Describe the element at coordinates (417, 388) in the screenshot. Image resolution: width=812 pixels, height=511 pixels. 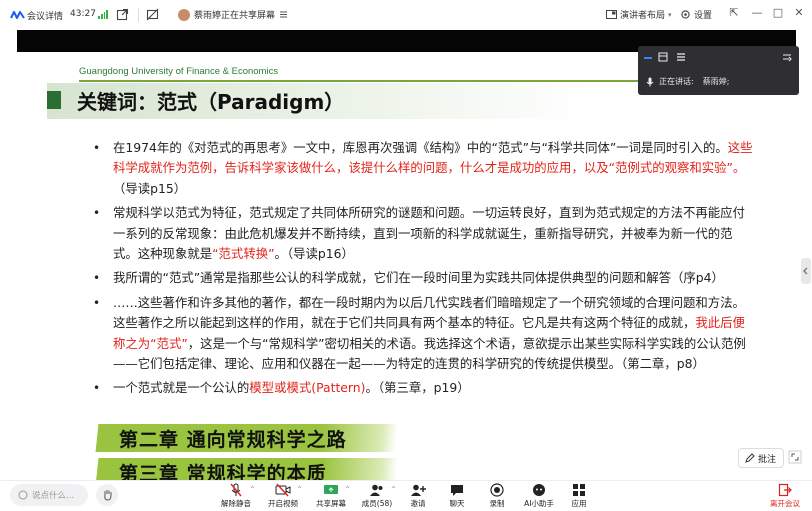
I see `bullet-text: 。（第三章，p19）` at that location.